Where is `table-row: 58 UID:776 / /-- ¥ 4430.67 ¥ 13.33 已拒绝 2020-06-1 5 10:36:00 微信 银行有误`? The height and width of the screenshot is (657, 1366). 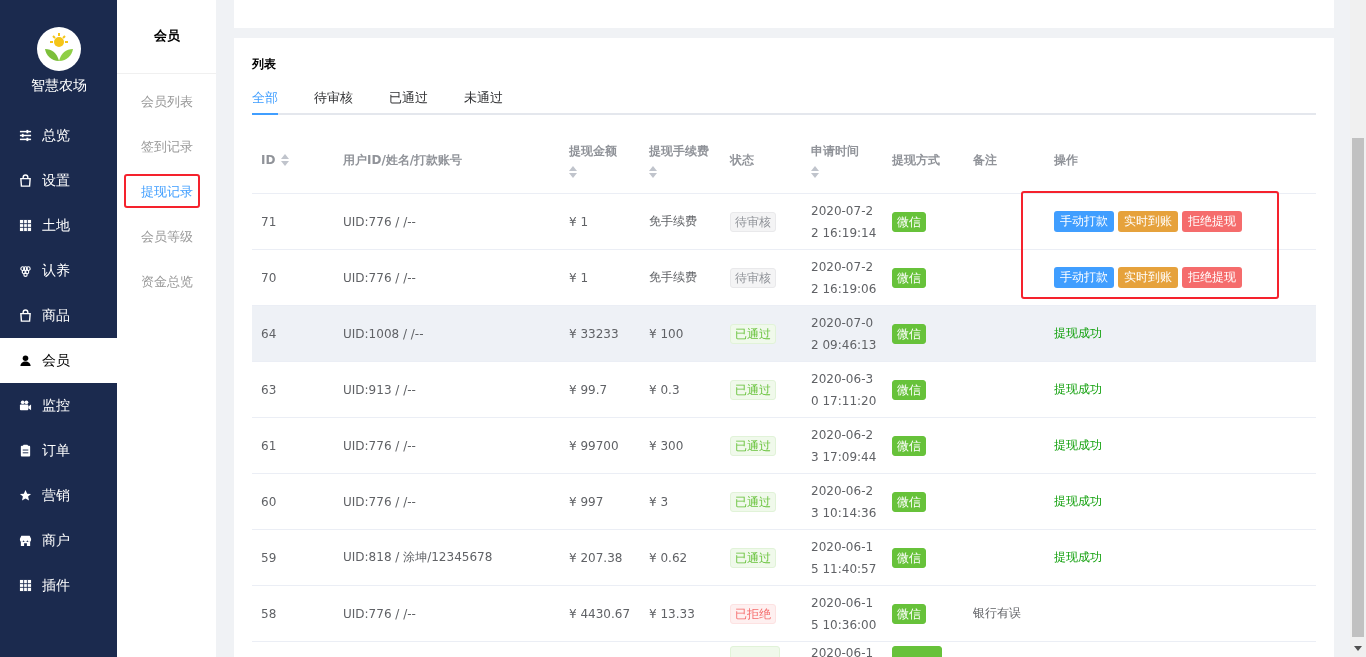 table-row: 58 UID:776 / /-- ¥ 4430.67 ¥ 13.33 已拒绝 2020-06-1 5 10:36:00 微信 银行有误 is located at coordinates (784, 614).